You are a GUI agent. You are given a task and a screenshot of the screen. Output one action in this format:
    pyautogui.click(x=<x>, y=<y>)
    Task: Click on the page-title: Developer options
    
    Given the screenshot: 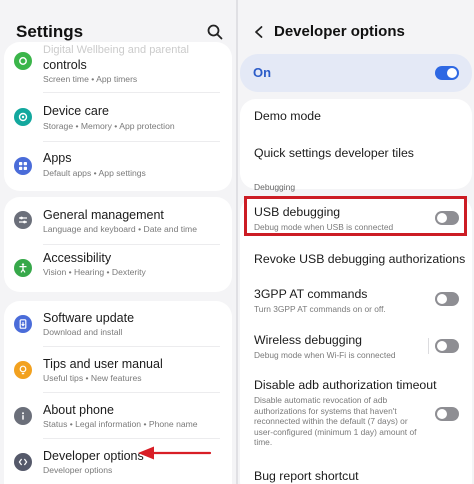 What is the action you would take?
    pyautogui.click(x=339, y=31)
    